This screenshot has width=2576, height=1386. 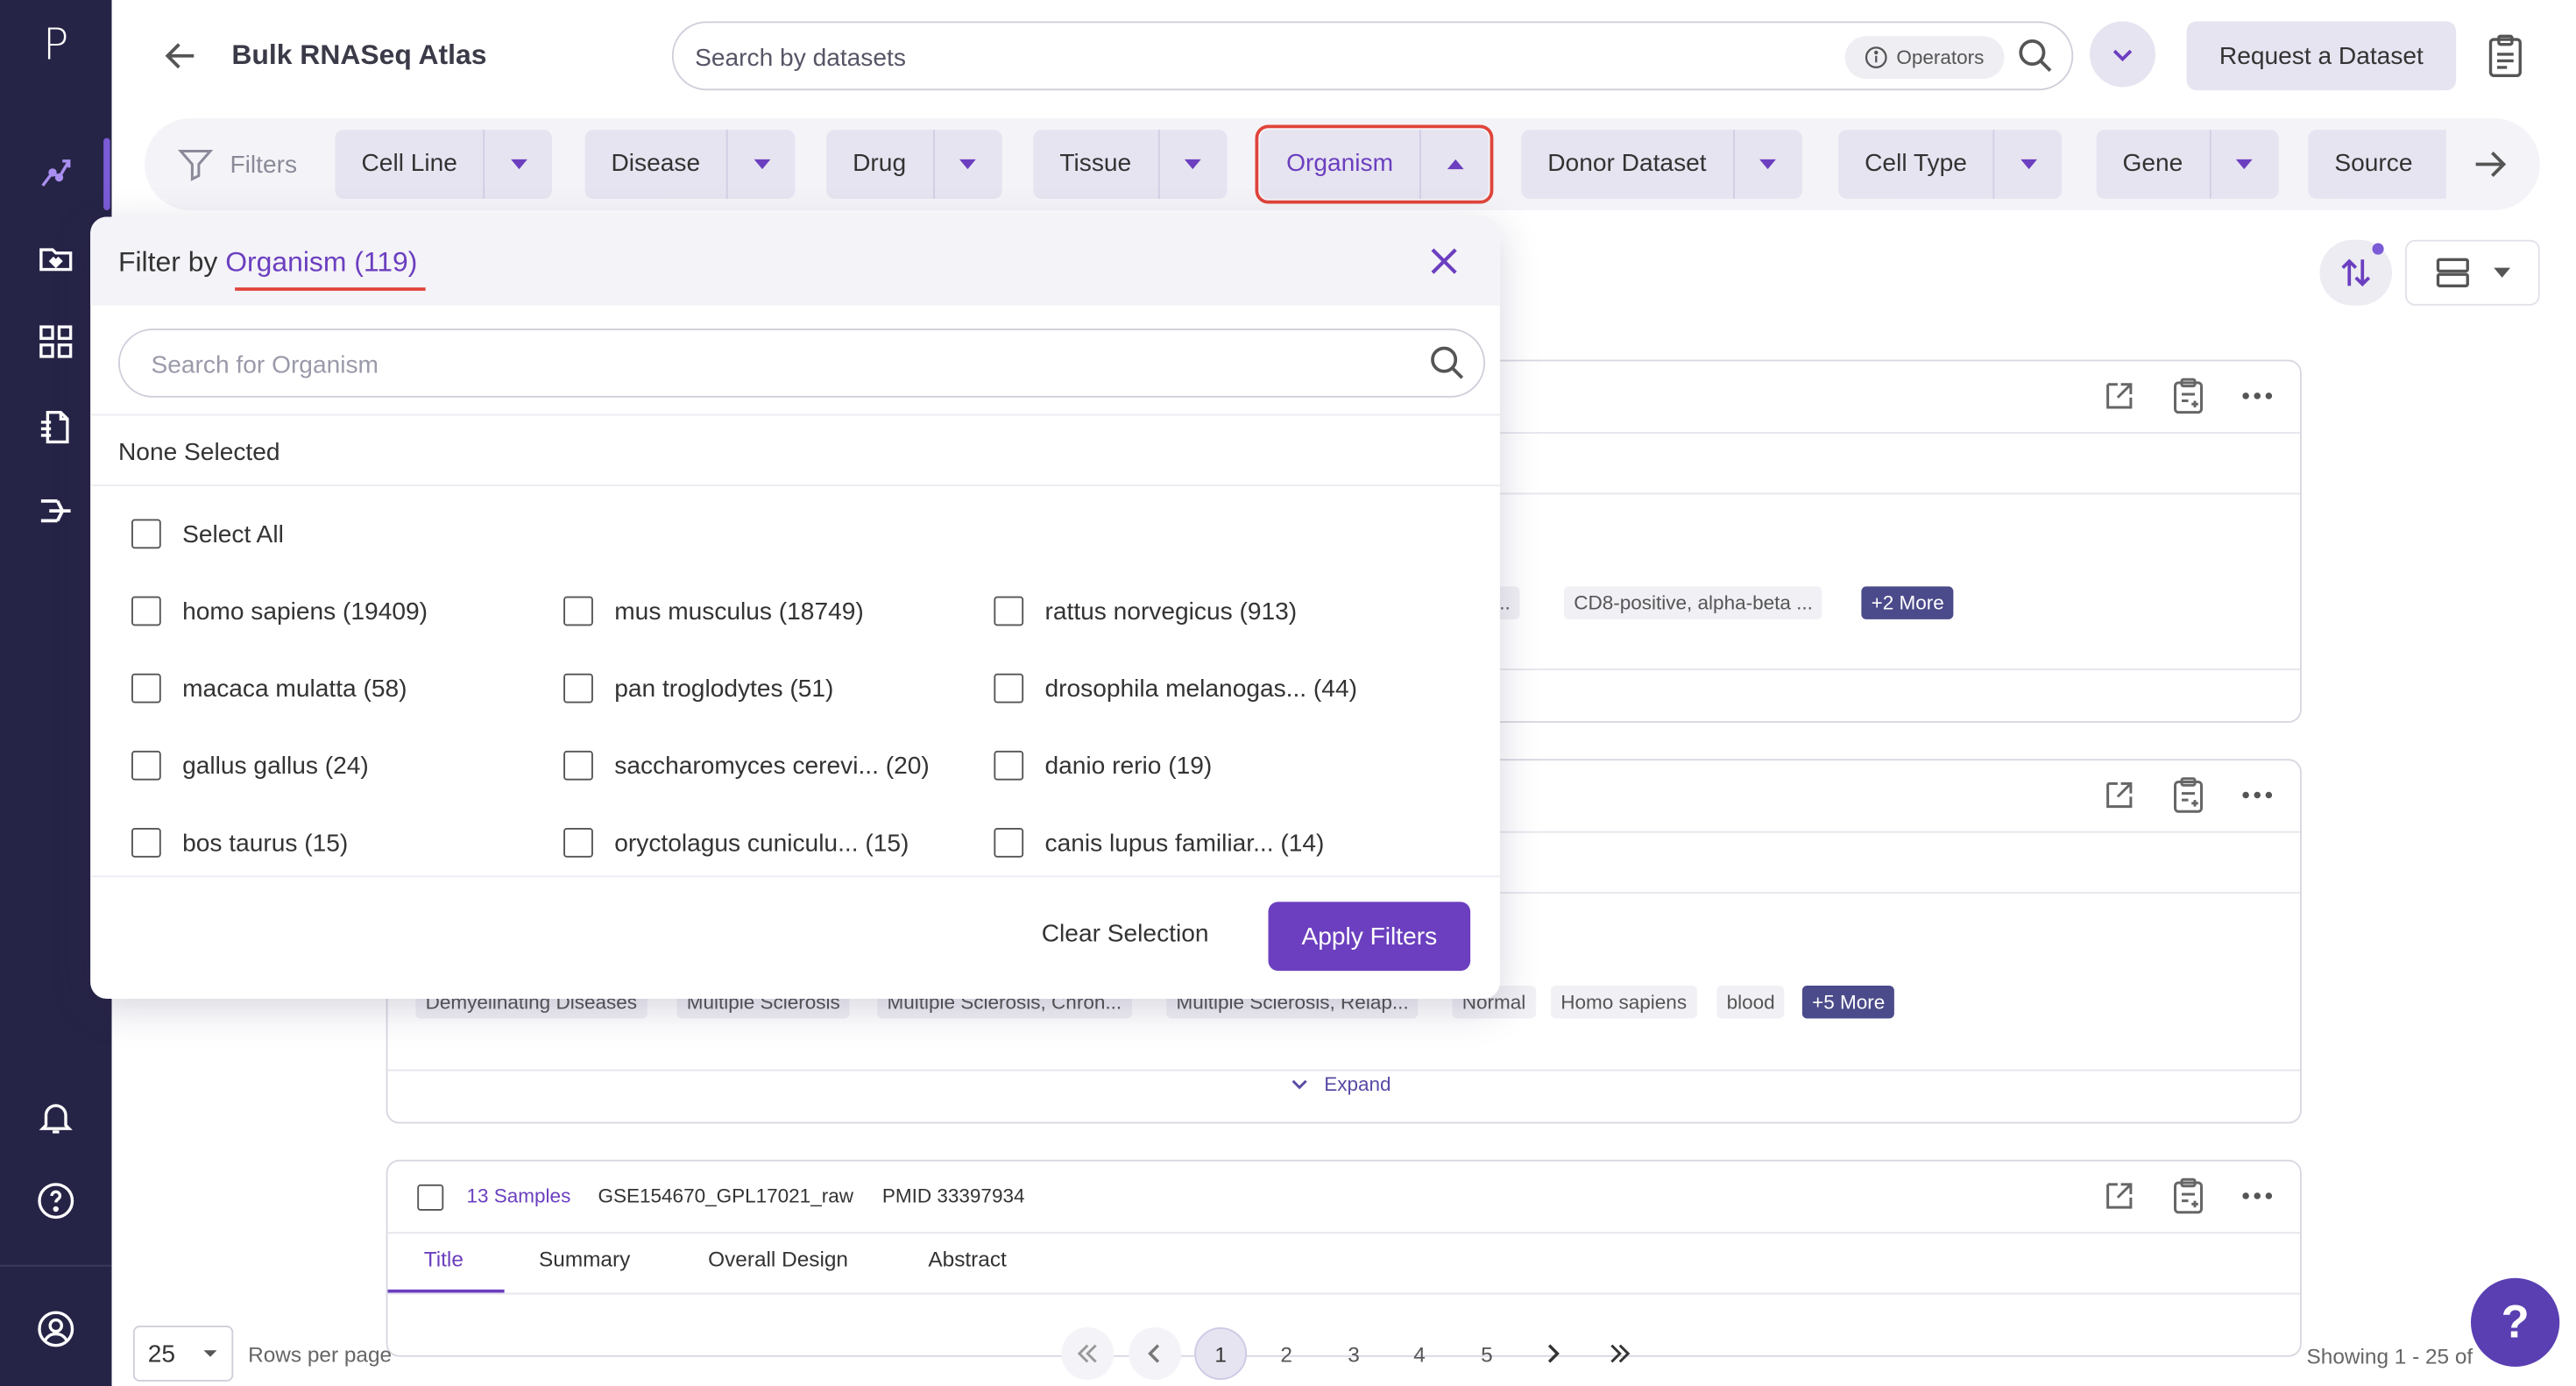 I want to click on document-icon, so click(x=56, y=427).